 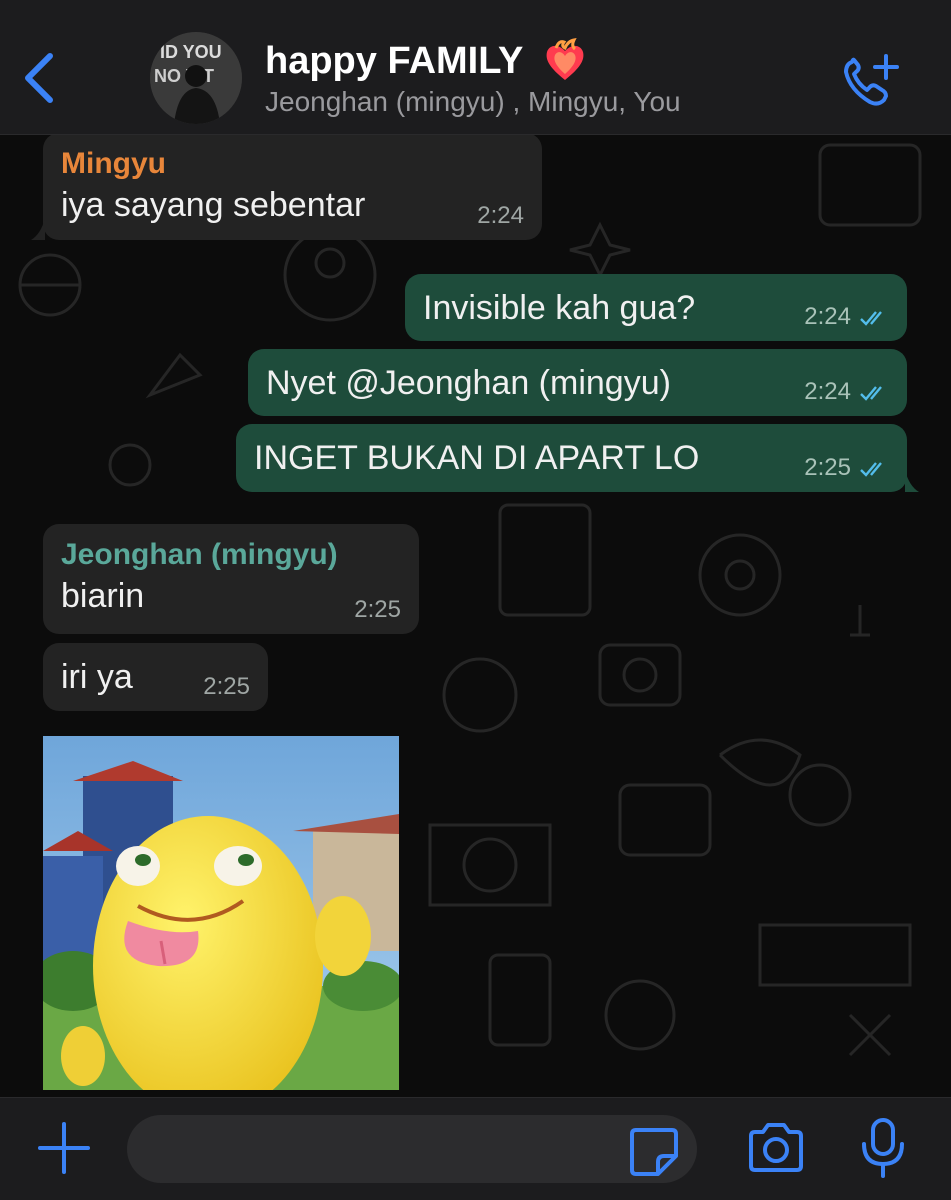 I want to click on message-bubble-incoming: iri ya 2:25, so click(x=155, y=677).